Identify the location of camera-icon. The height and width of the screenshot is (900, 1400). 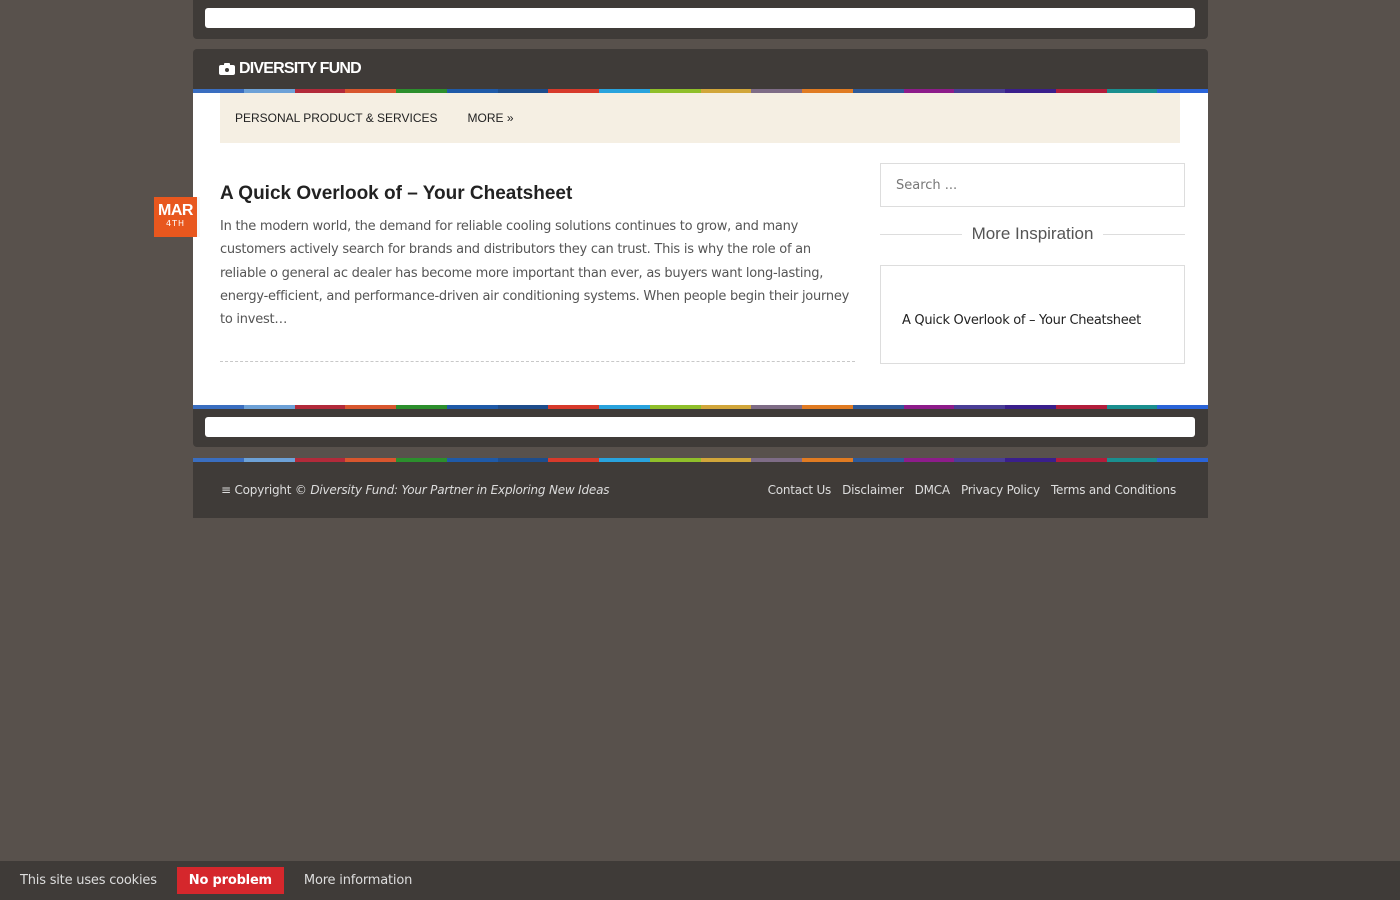
(227, 69).